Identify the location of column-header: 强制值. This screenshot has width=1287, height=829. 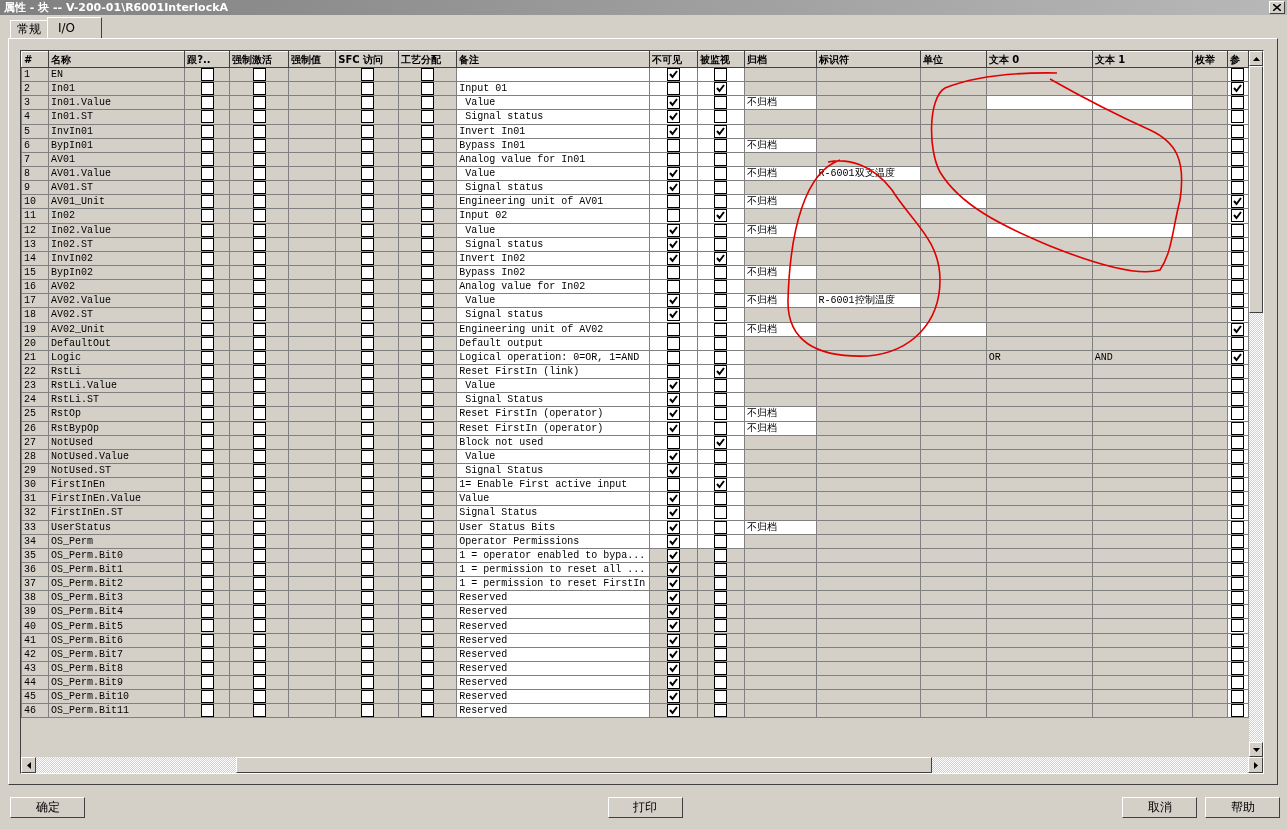
(312, 59).